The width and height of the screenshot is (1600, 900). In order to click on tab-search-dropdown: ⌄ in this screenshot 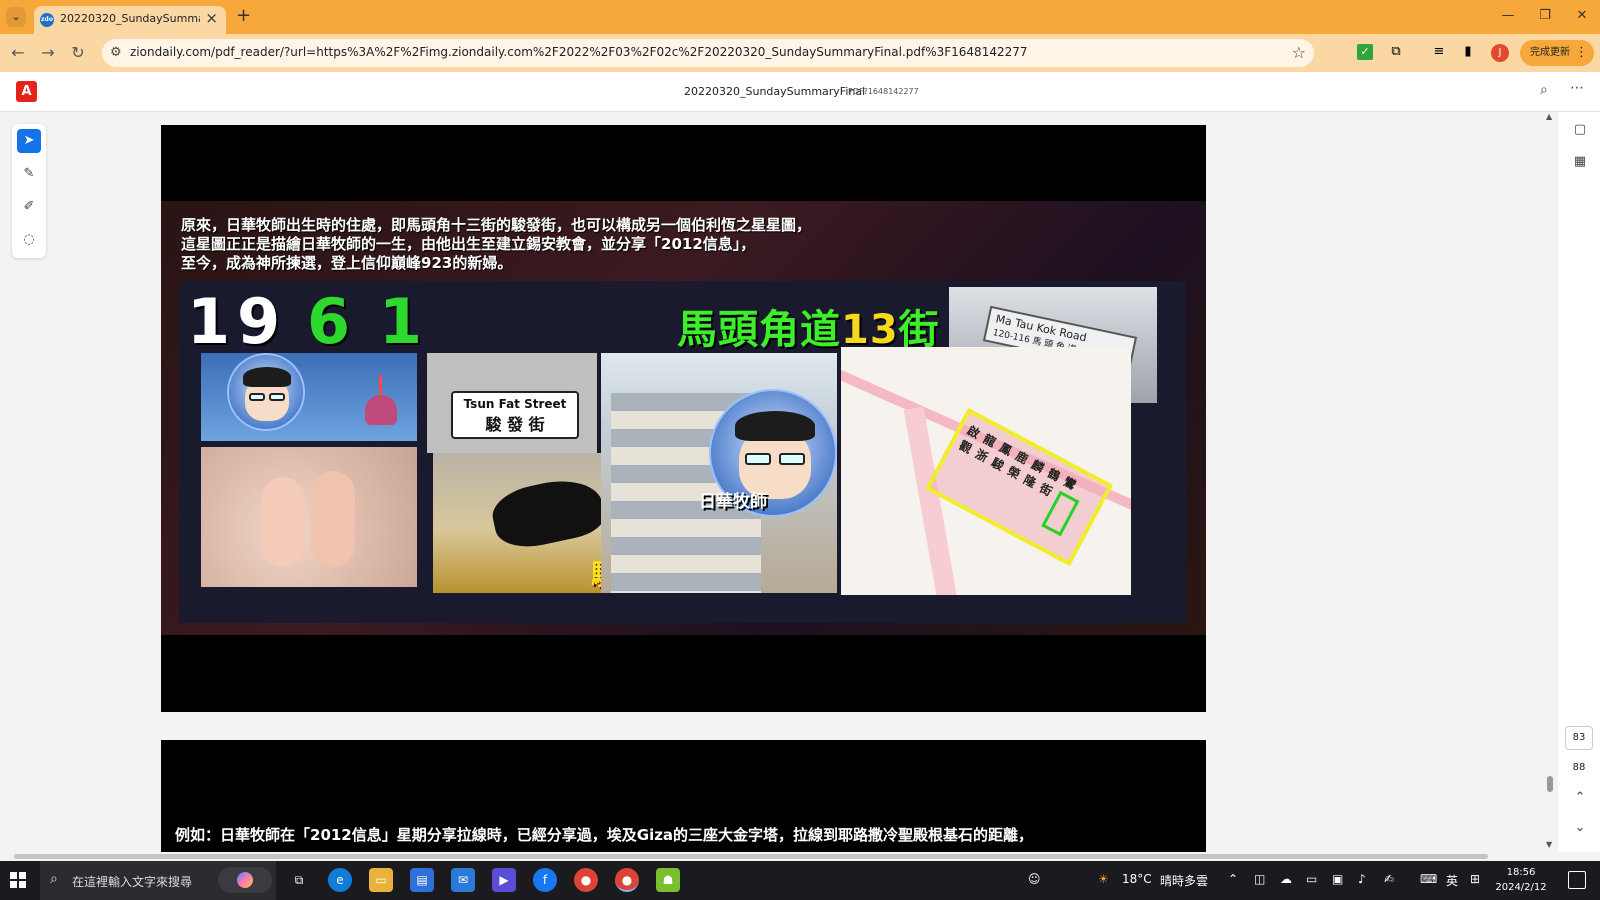, I will do `click(16, 17)`.